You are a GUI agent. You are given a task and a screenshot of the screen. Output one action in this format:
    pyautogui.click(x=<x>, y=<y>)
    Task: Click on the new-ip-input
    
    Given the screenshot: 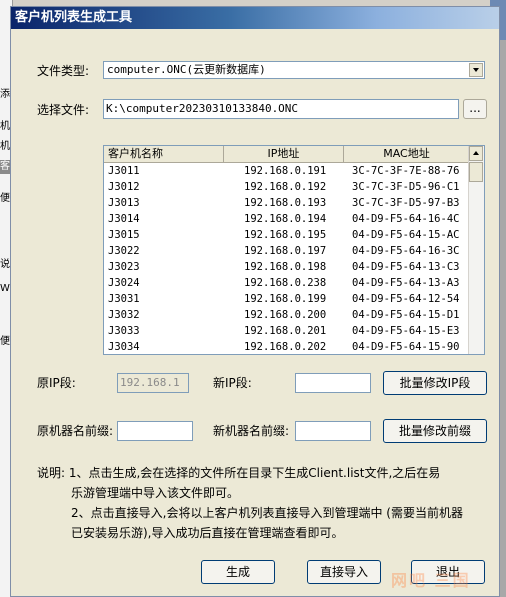 What is the action you would take?
    pyautogui.click(x=333, y=383)
    